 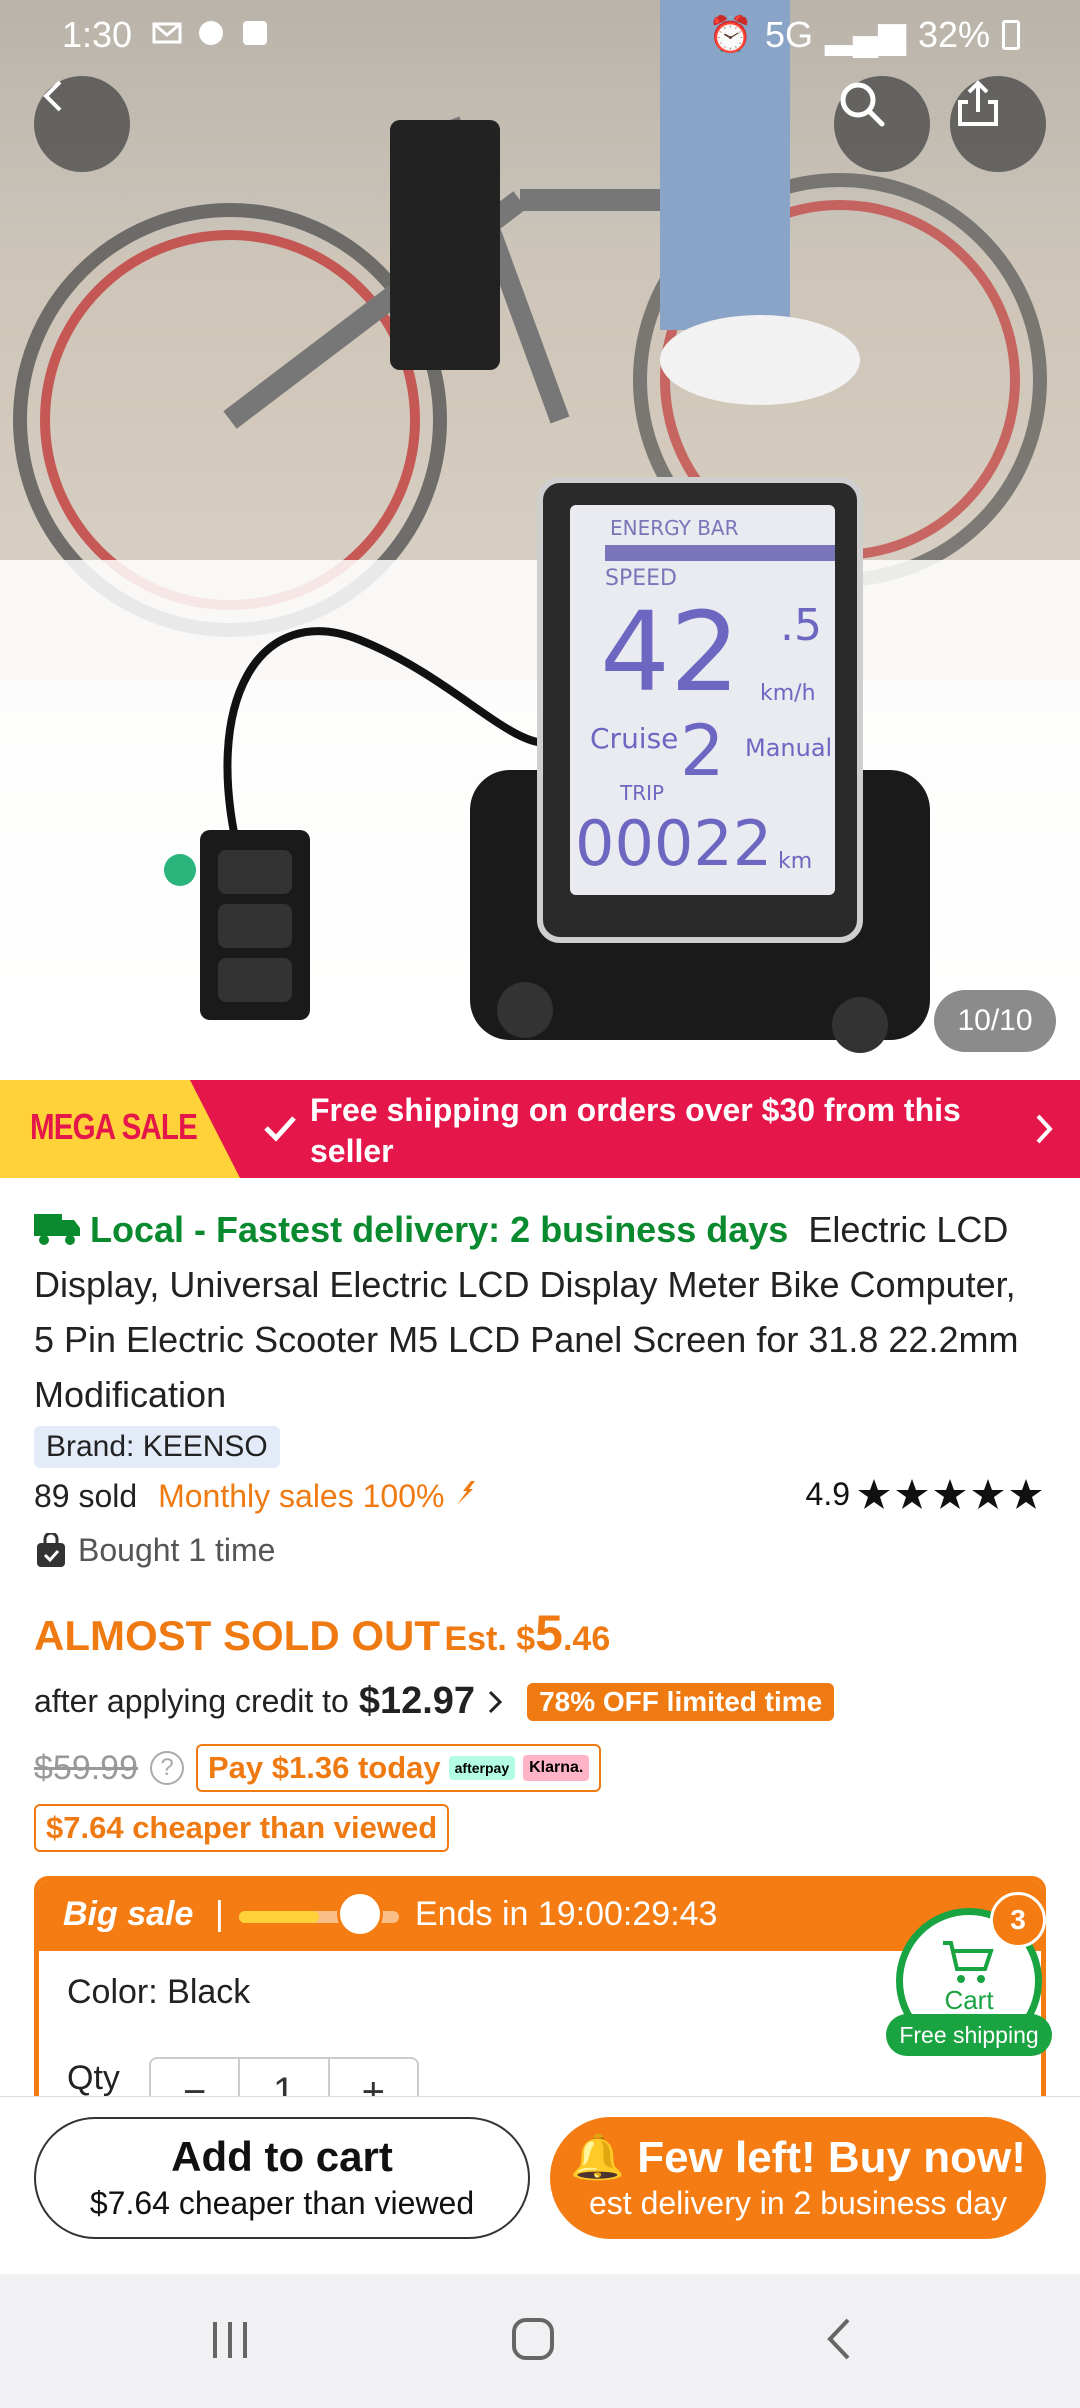 I want to click on free-shipping-pill: Free shipping, so click(x=969, y=2035).